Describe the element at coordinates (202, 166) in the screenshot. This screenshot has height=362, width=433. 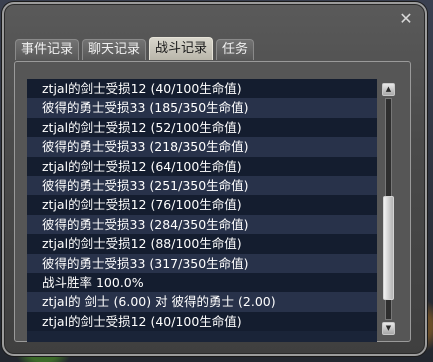
I see `log-row: ztjal的剑士受损12 (64/100生命值)` at that location.